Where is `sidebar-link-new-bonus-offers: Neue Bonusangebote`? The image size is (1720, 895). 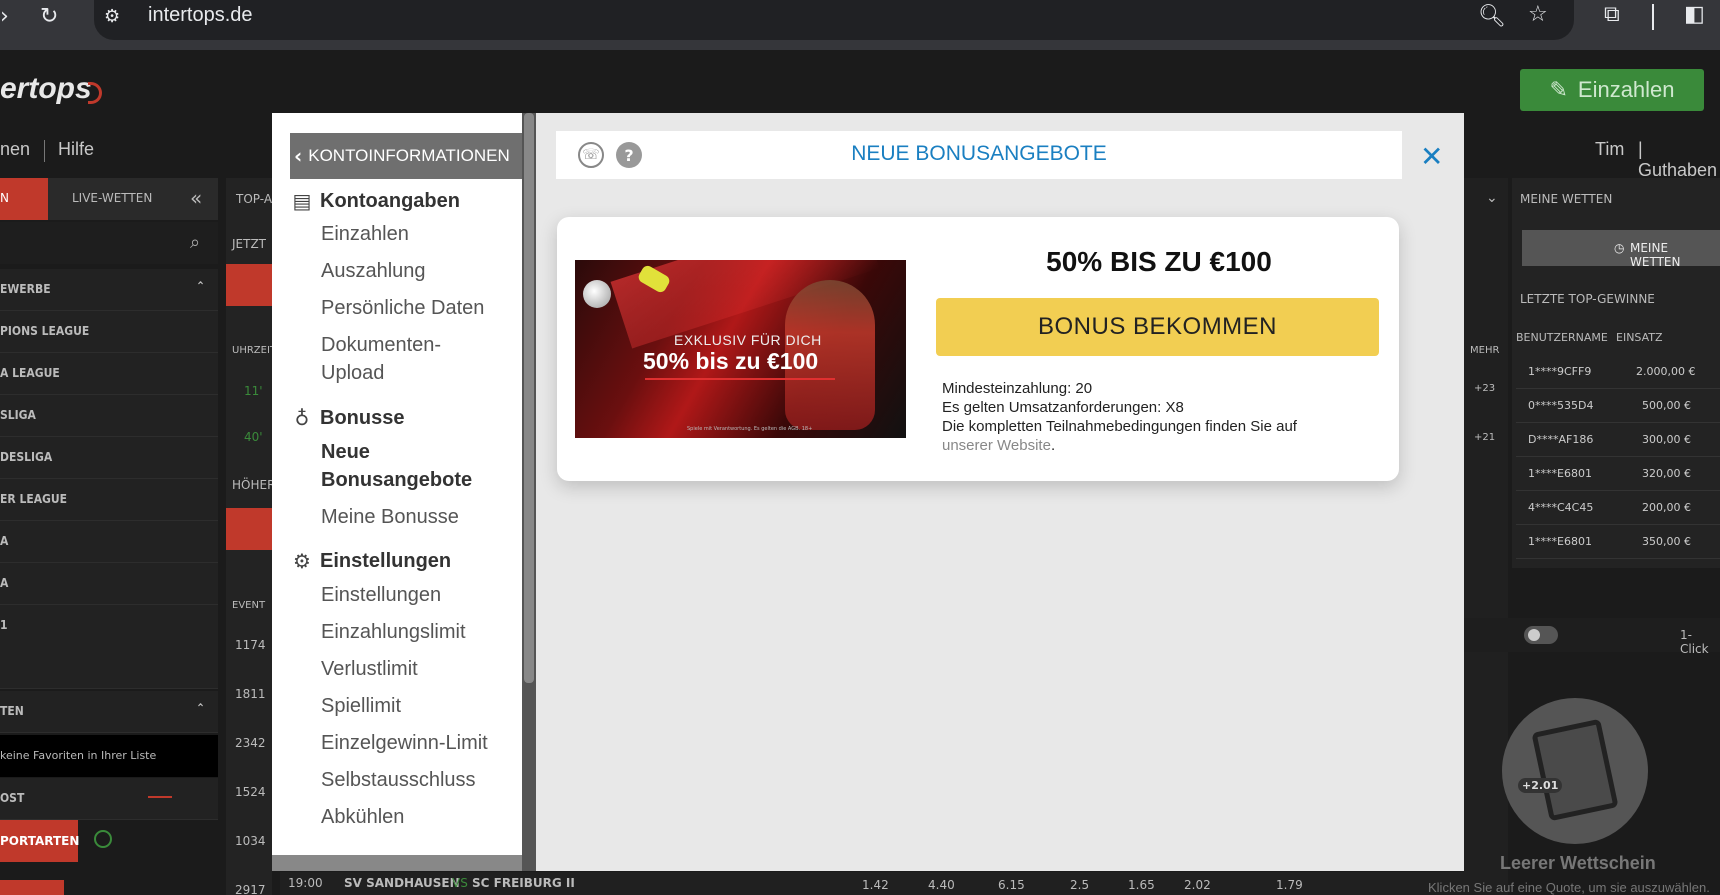 sidebar-link-new-bonus-offers: Neue Bonusangebote is located at coordinates (416, 466).